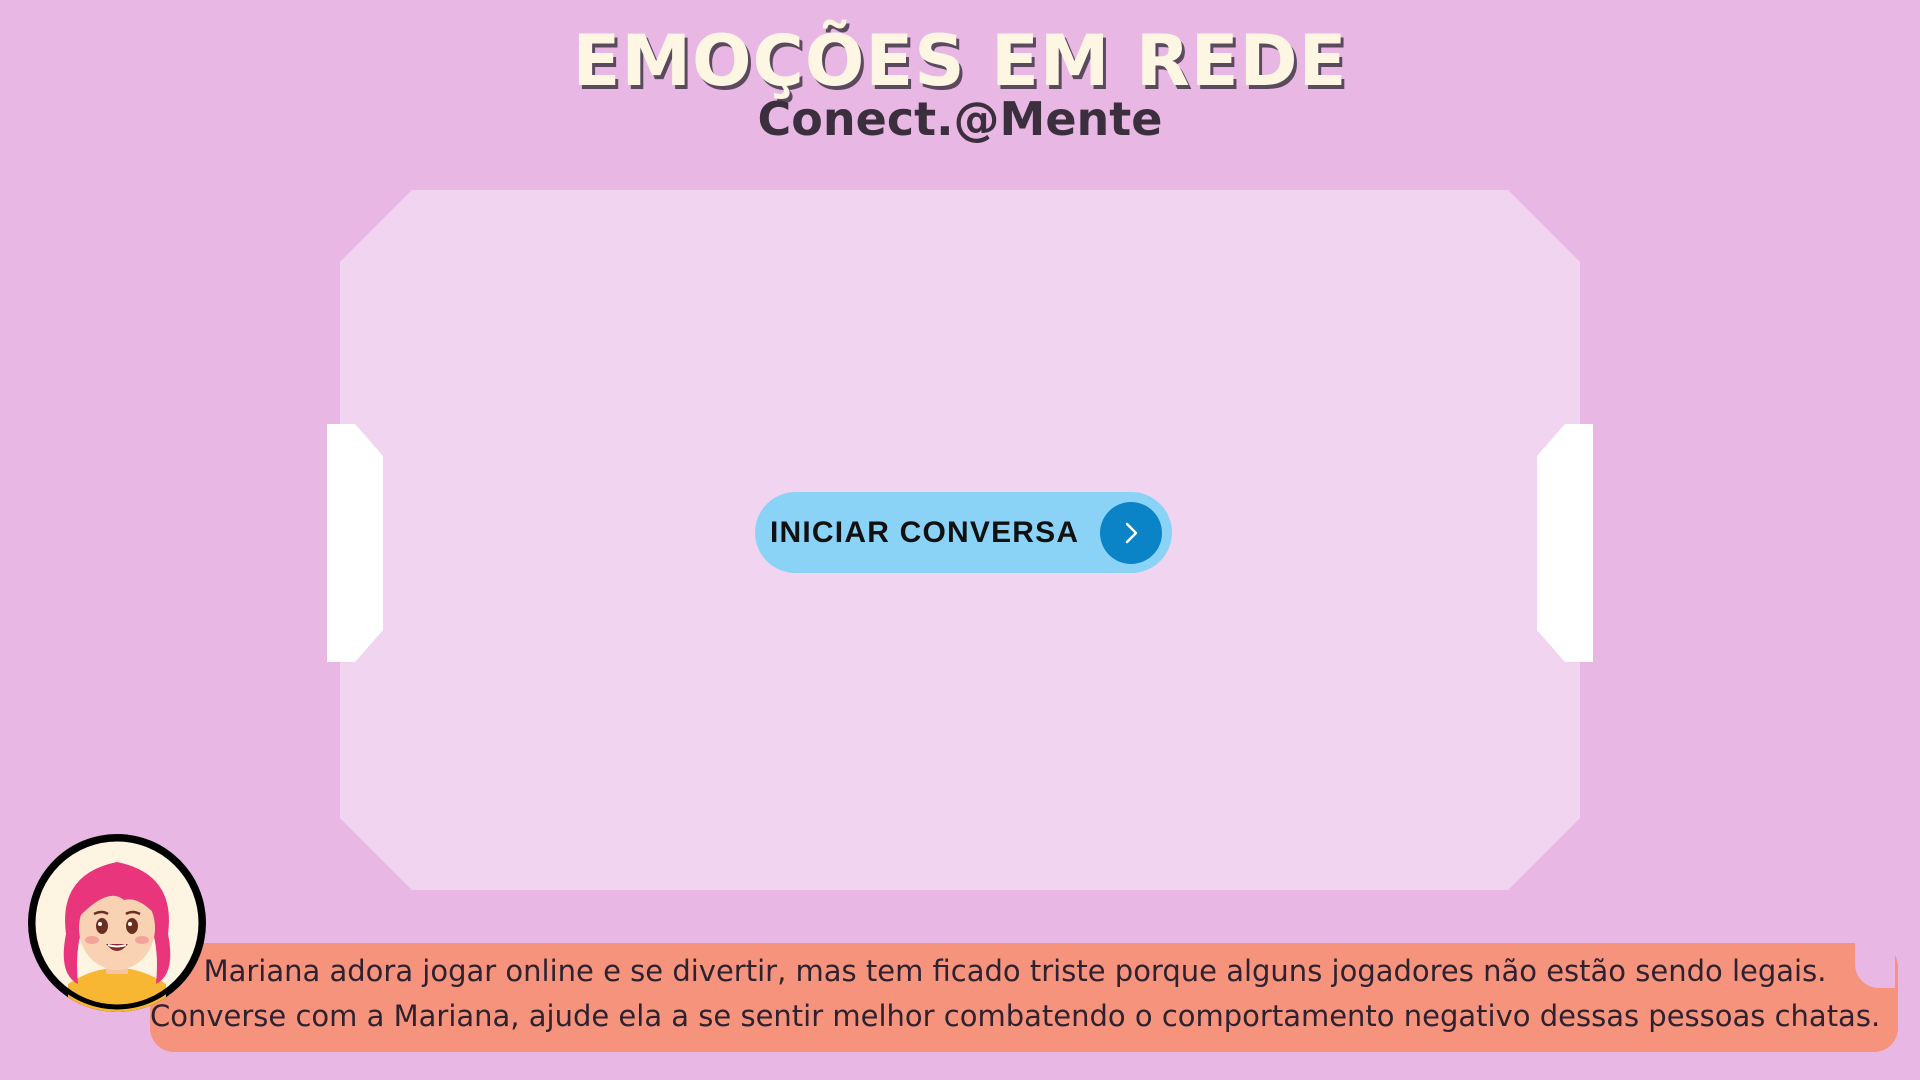  What do you see at coordinates (117, 923) in the screenshot?
I see `mariana-avatar` at bounding box center [117, 923].